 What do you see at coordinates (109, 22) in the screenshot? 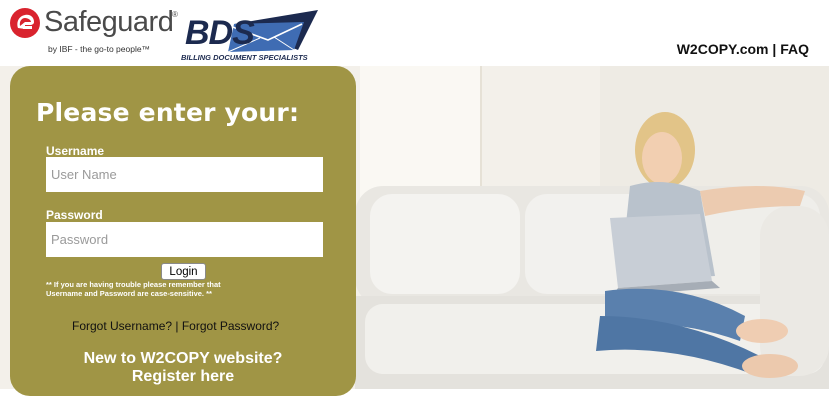
I see `safeguard-logo-text: Safeguard` at bounding box center [109, 22].